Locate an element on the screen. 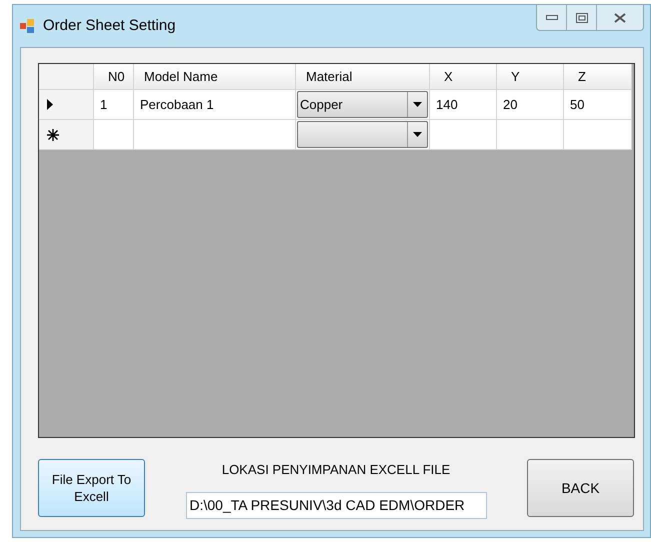  window-title: Order Sheet Setting is located at coordinates (109, 26).